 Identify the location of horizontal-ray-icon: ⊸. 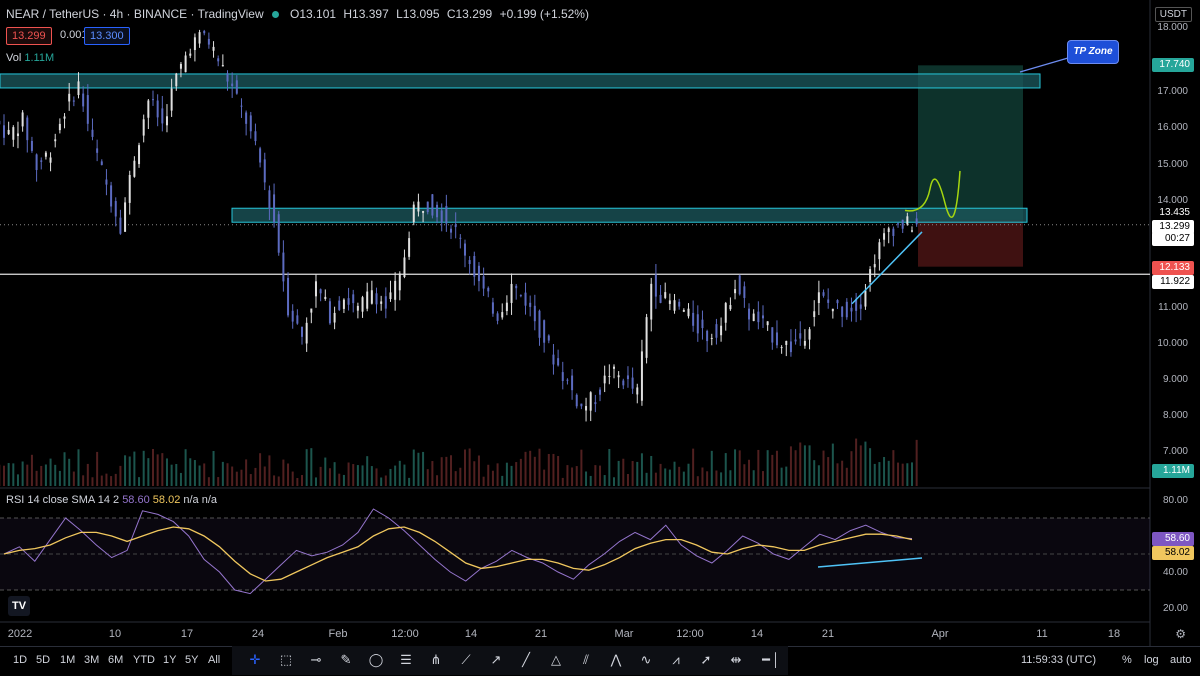
(316, 660).